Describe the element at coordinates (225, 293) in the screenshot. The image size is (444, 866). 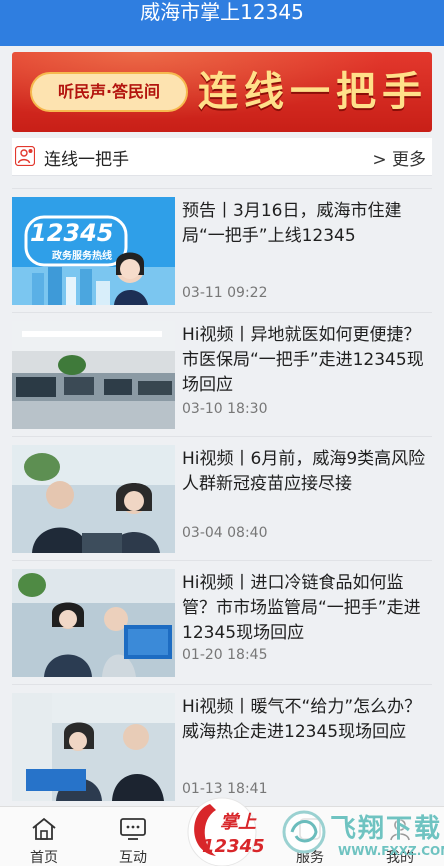
I see `article-date: 03-11 09:22` at that location.